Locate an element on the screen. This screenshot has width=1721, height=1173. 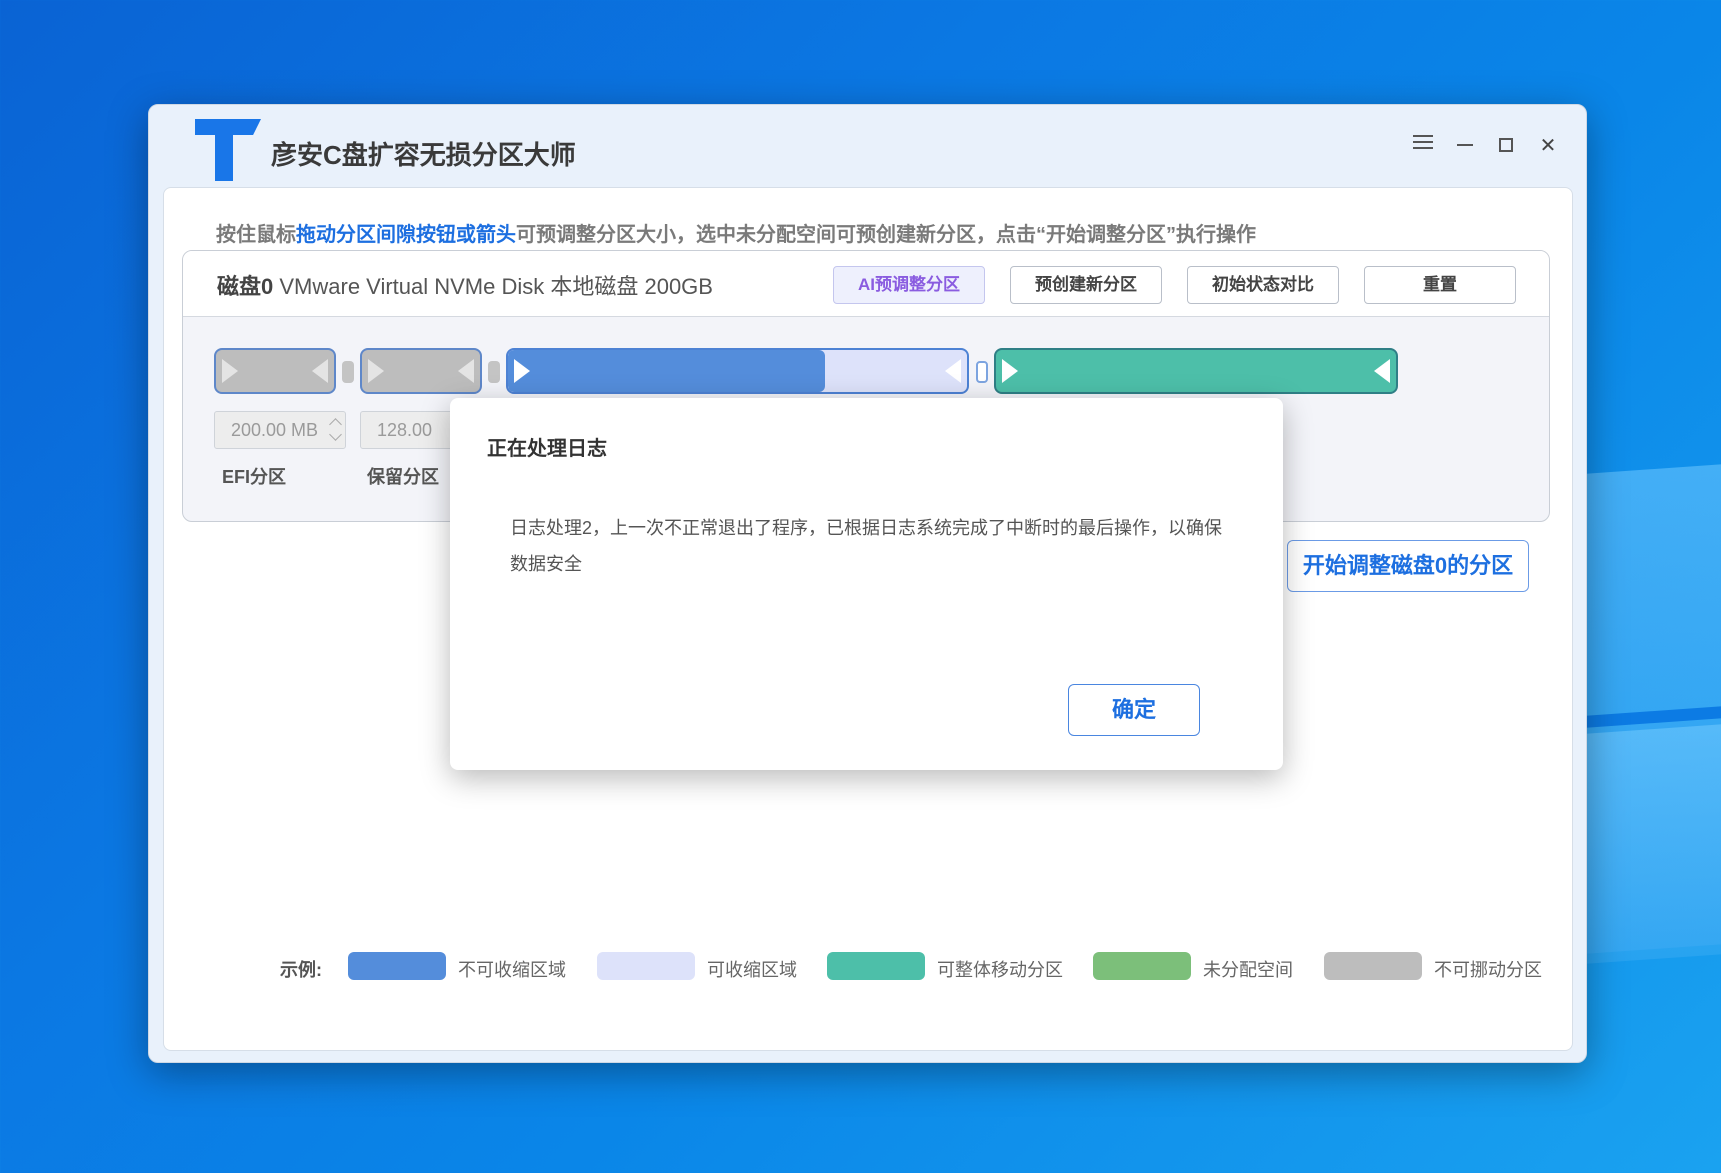
initial-state-compare-button: 初始状态对比 is located at coordinates (1263, 285).